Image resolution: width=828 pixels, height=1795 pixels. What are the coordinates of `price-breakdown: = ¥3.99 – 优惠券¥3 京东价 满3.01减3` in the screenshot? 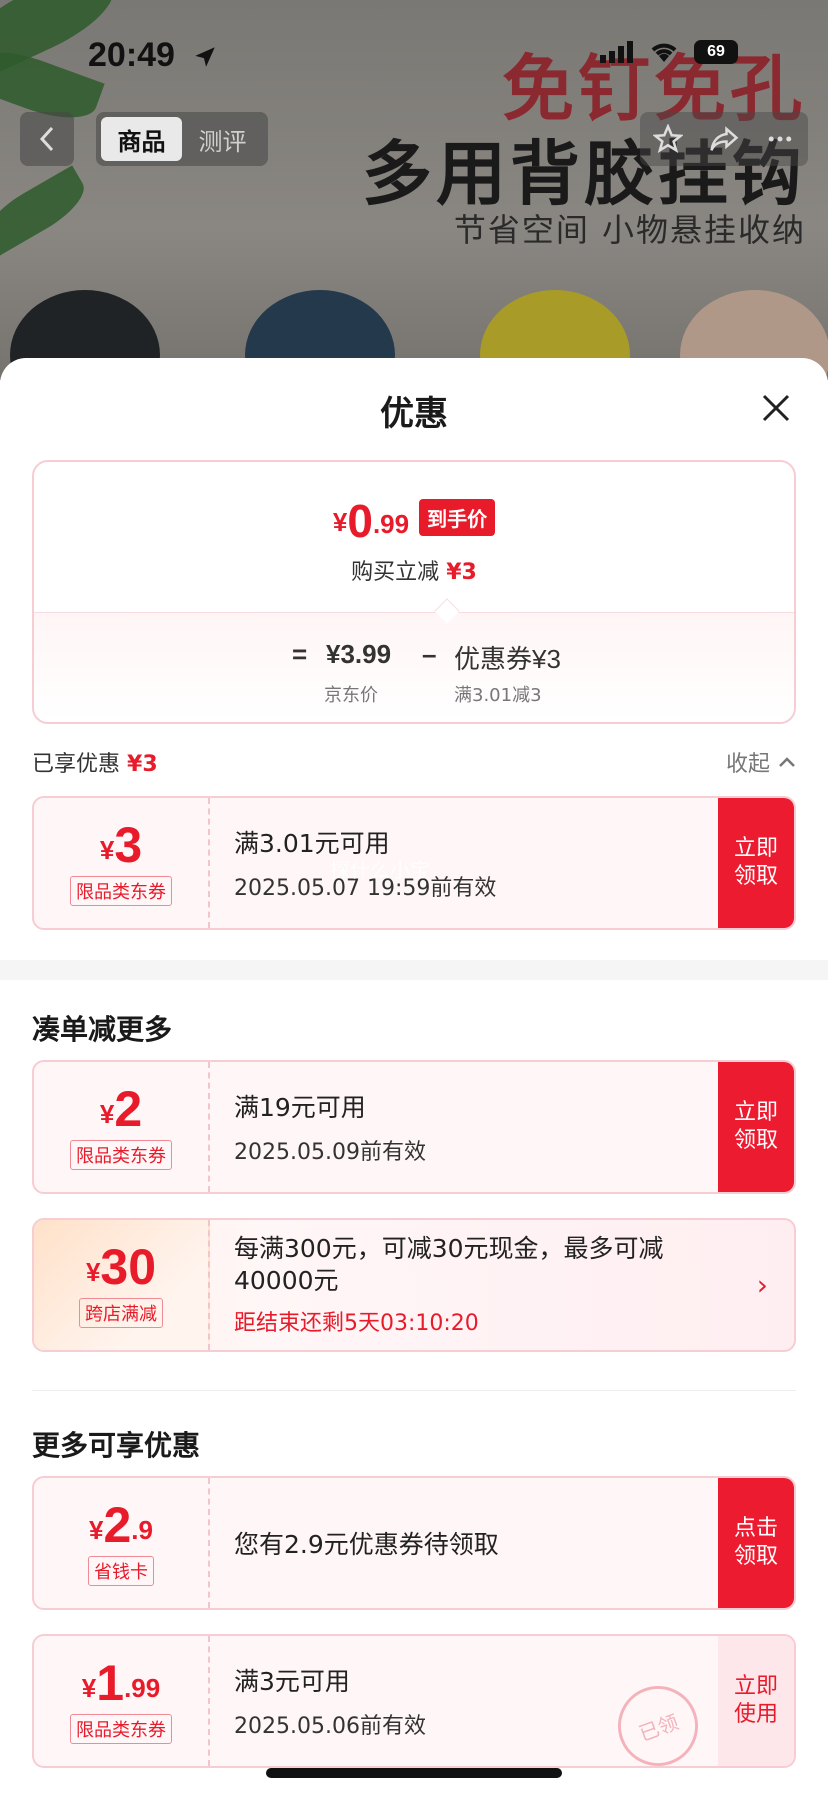 It's located at (414, 667).